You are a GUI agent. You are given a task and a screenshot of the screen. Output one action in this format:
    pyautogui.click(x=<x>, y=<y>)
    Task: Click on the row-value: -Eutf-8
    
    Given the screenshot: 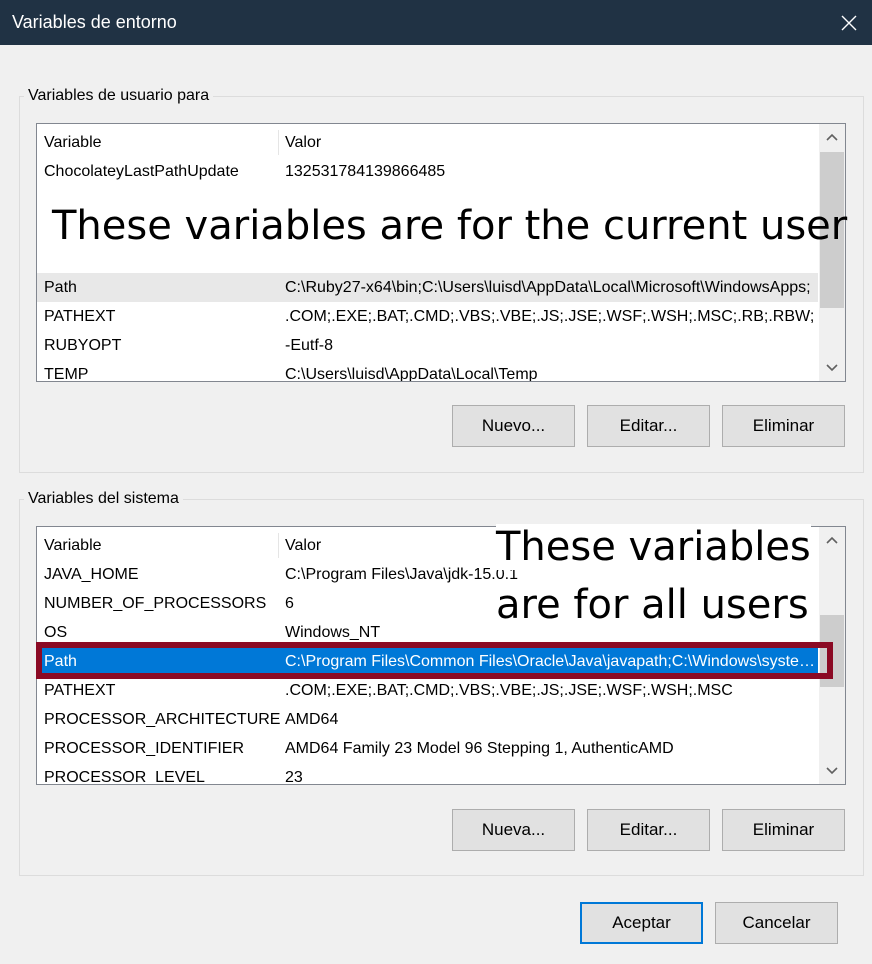 What is the action you would take?
    pyautogui.click(x=309, y=345)
    